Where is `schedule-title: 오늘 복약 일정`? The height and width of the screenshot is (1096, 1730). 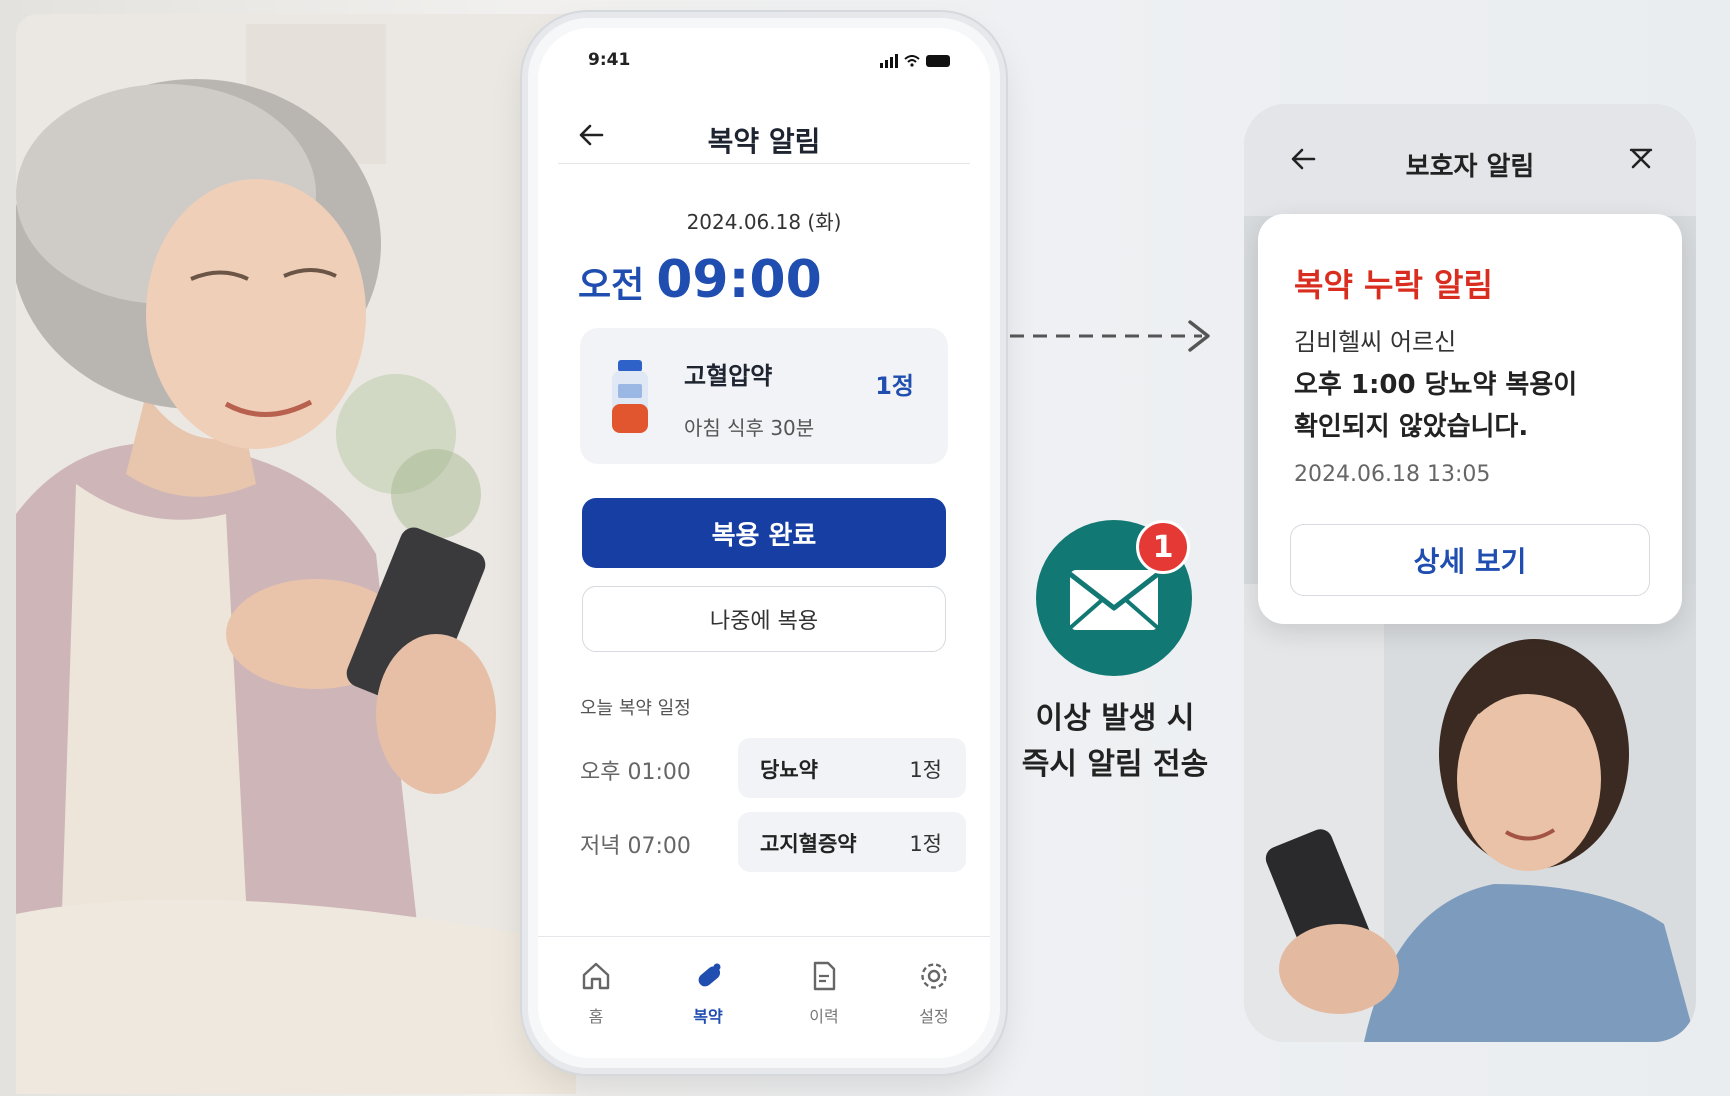
schedule-title: 오늘 복약 일정 is located at coordinates (635, 708).